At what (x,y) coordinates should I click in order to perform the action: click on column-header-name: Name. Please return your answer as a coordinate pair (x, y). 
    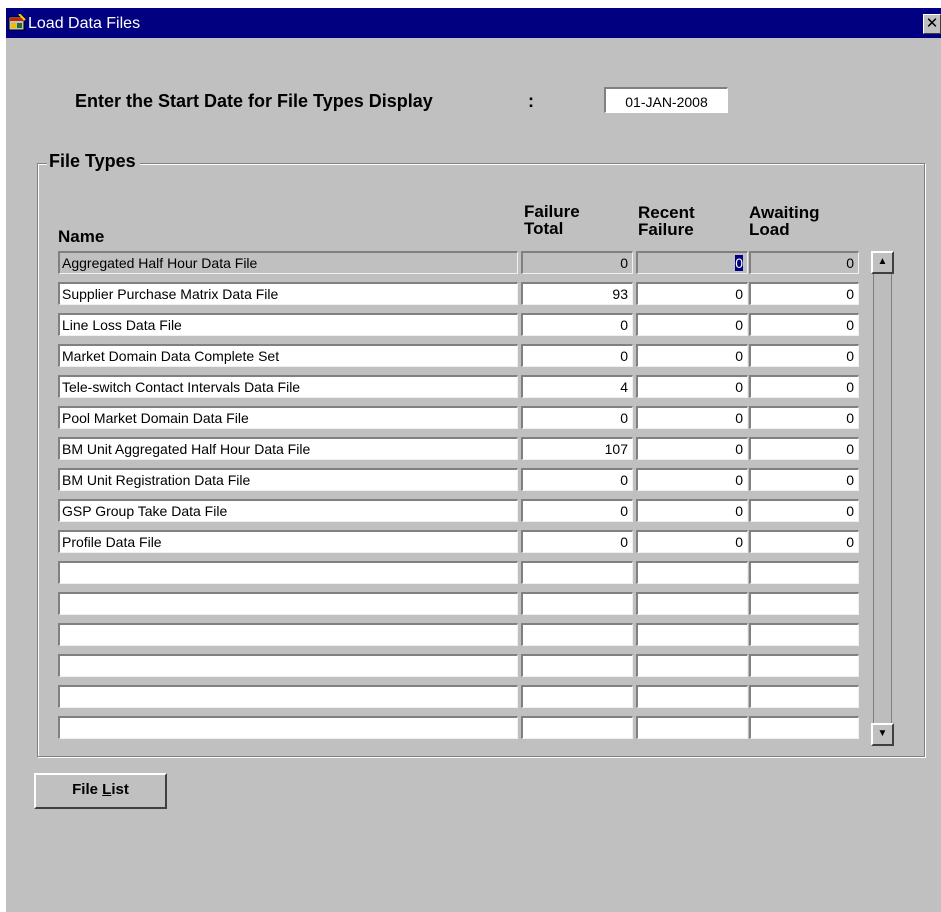
    Looking at the image, I should click on (81, 236).